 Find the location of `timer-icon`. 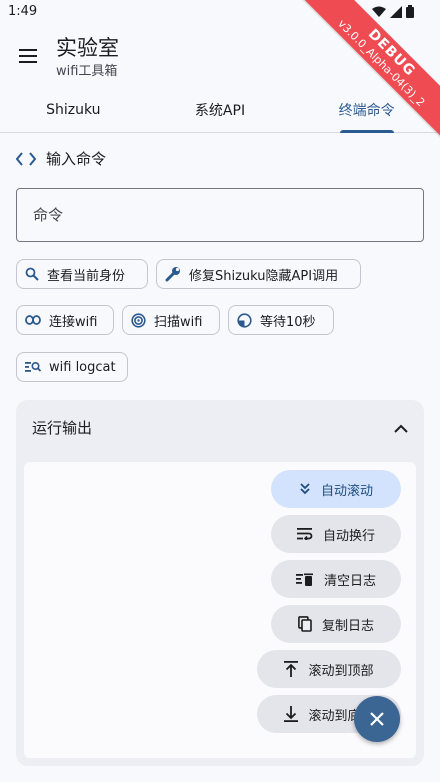

timer-icon is located at coordinates (244, 320).